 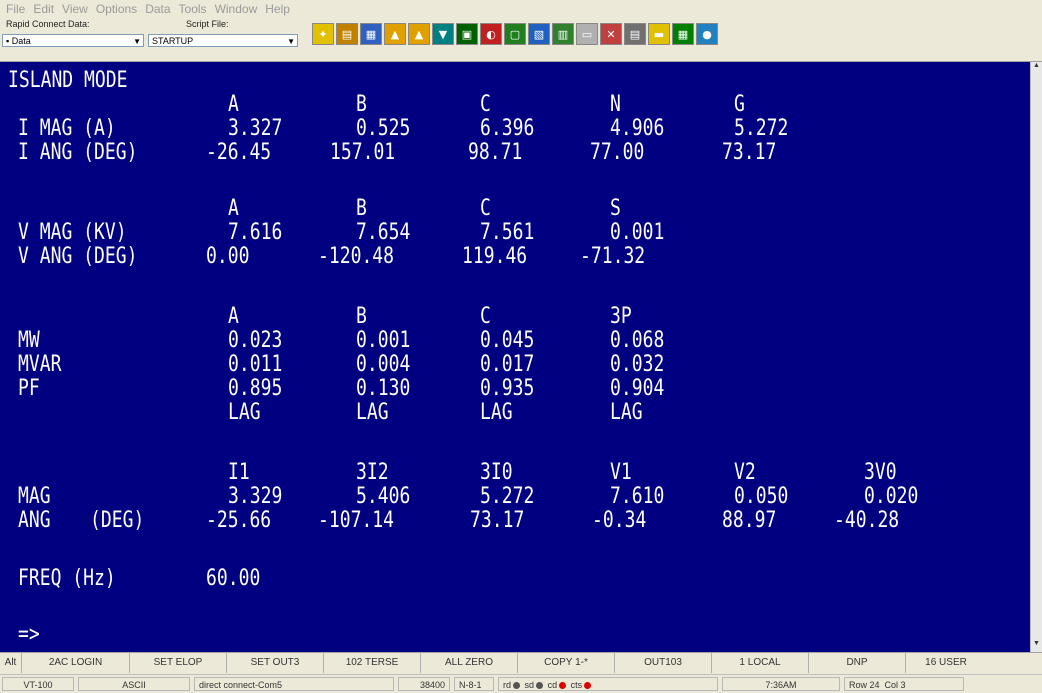 What do you see at coordinates (867, 520) in the screenshot?
I see `seq-ang-3v0: -40.28` at bounding box center [867, 520].